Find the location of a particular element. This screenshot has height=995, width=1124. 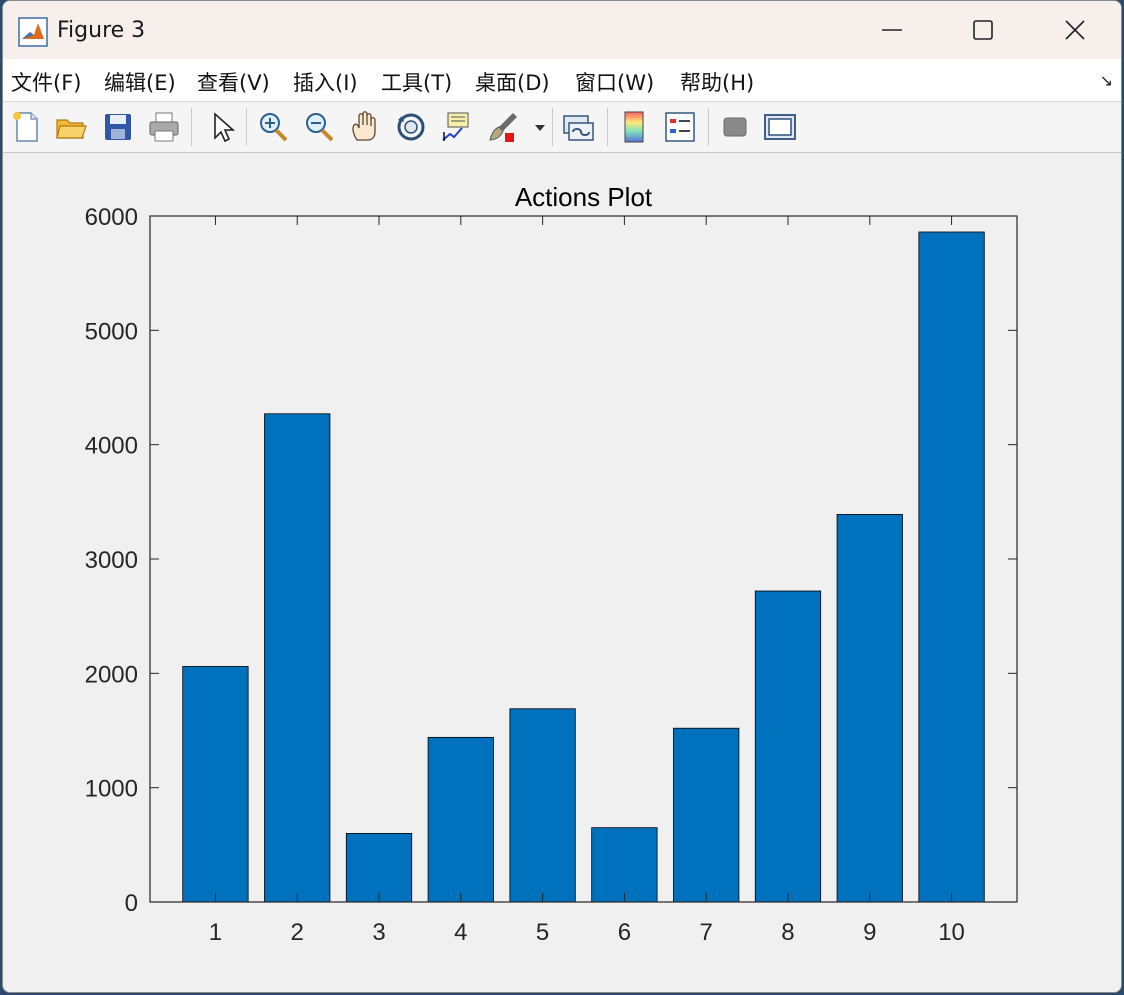

x-tick-label: 4 is located at coordinates (460, 932).